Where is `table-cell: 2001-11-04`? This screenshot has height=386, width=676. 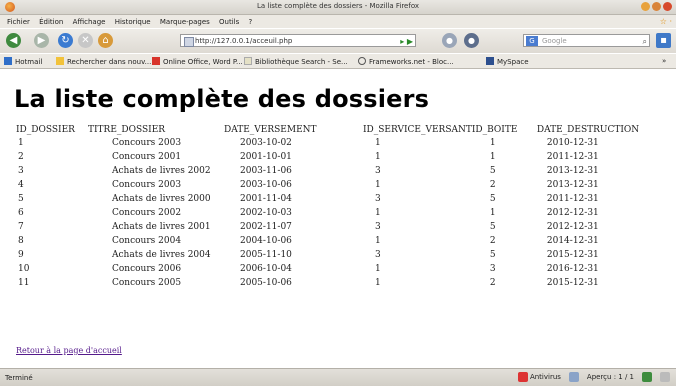 table-cell: 2001-11-04 is located at coordinates (266, 199).